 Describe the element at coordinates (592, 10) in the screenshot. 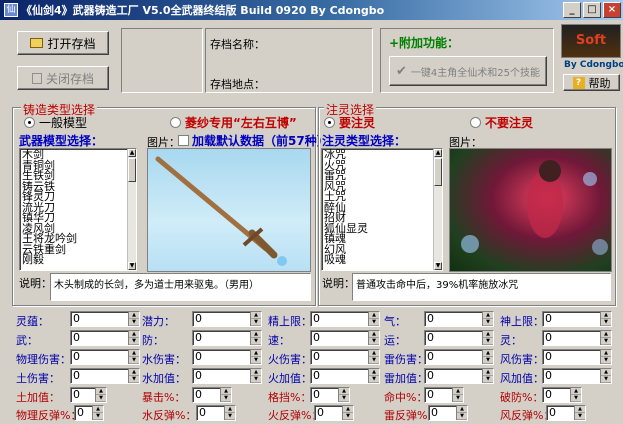

I see `maximize-button: □` at that location.